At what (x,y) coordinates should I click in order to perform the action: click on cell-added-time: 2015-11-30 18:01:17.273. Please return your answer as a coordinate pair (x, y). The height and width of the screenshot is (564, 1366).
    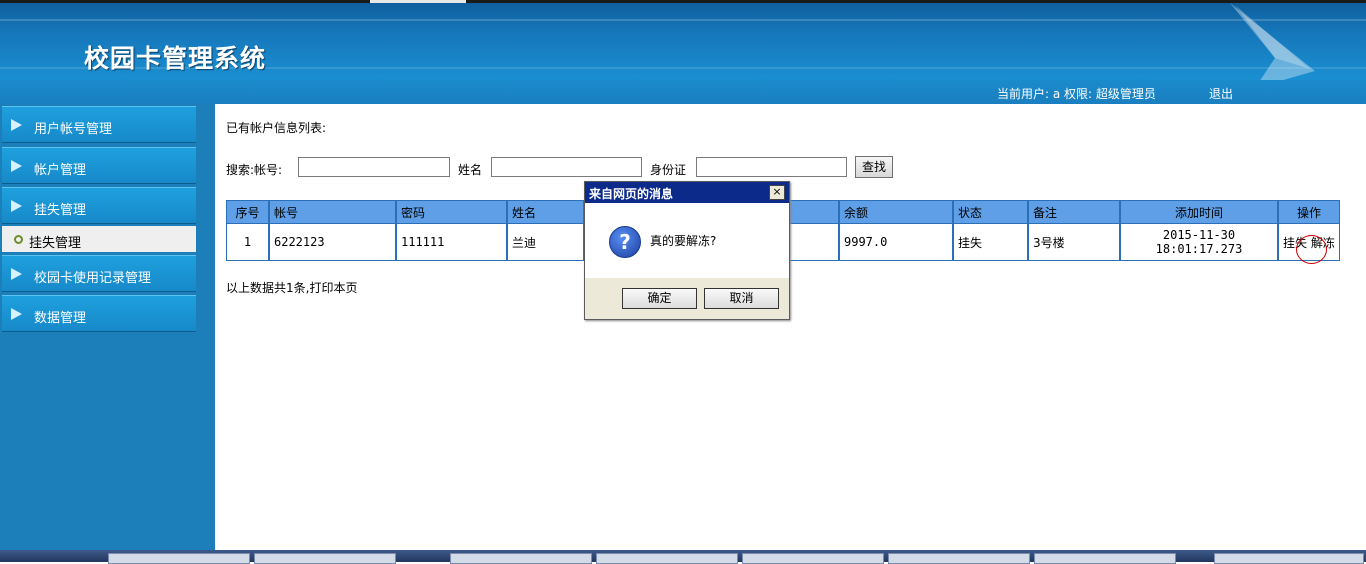
    Looking at the image, I should click on (1200, 241).